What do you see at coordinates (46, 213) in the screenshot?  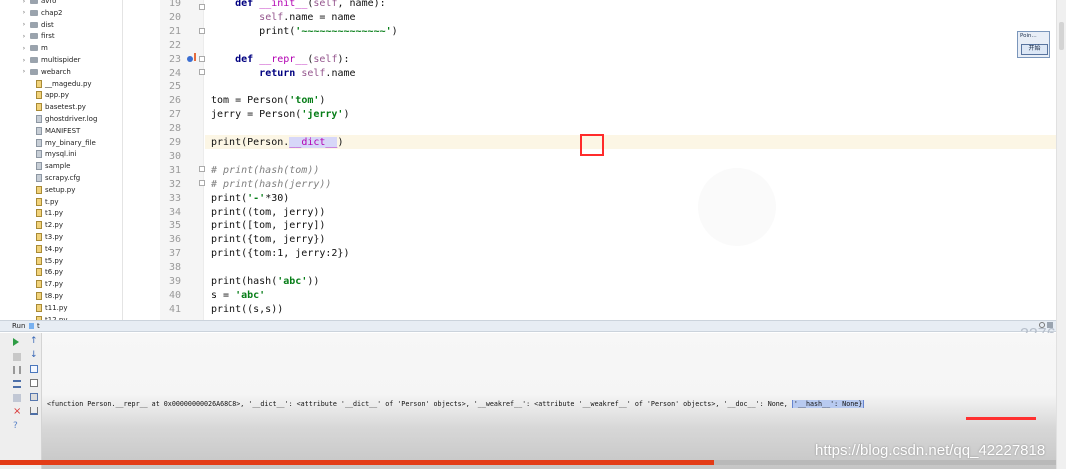 I see `tree-item: t1.py` at bounding box center [46, 213].